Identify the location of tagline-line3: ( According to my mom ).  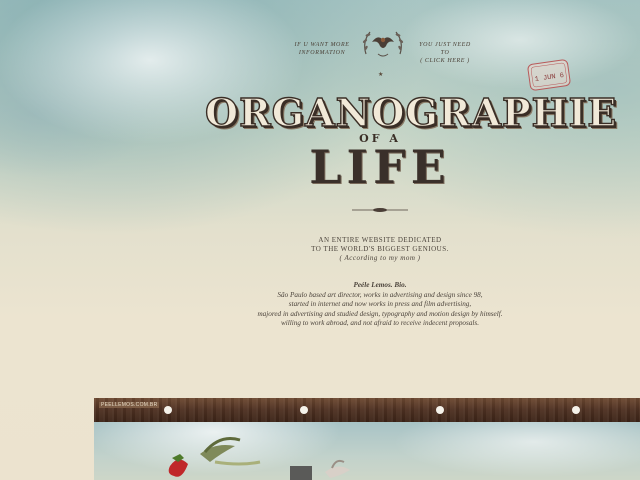
(380, 258).